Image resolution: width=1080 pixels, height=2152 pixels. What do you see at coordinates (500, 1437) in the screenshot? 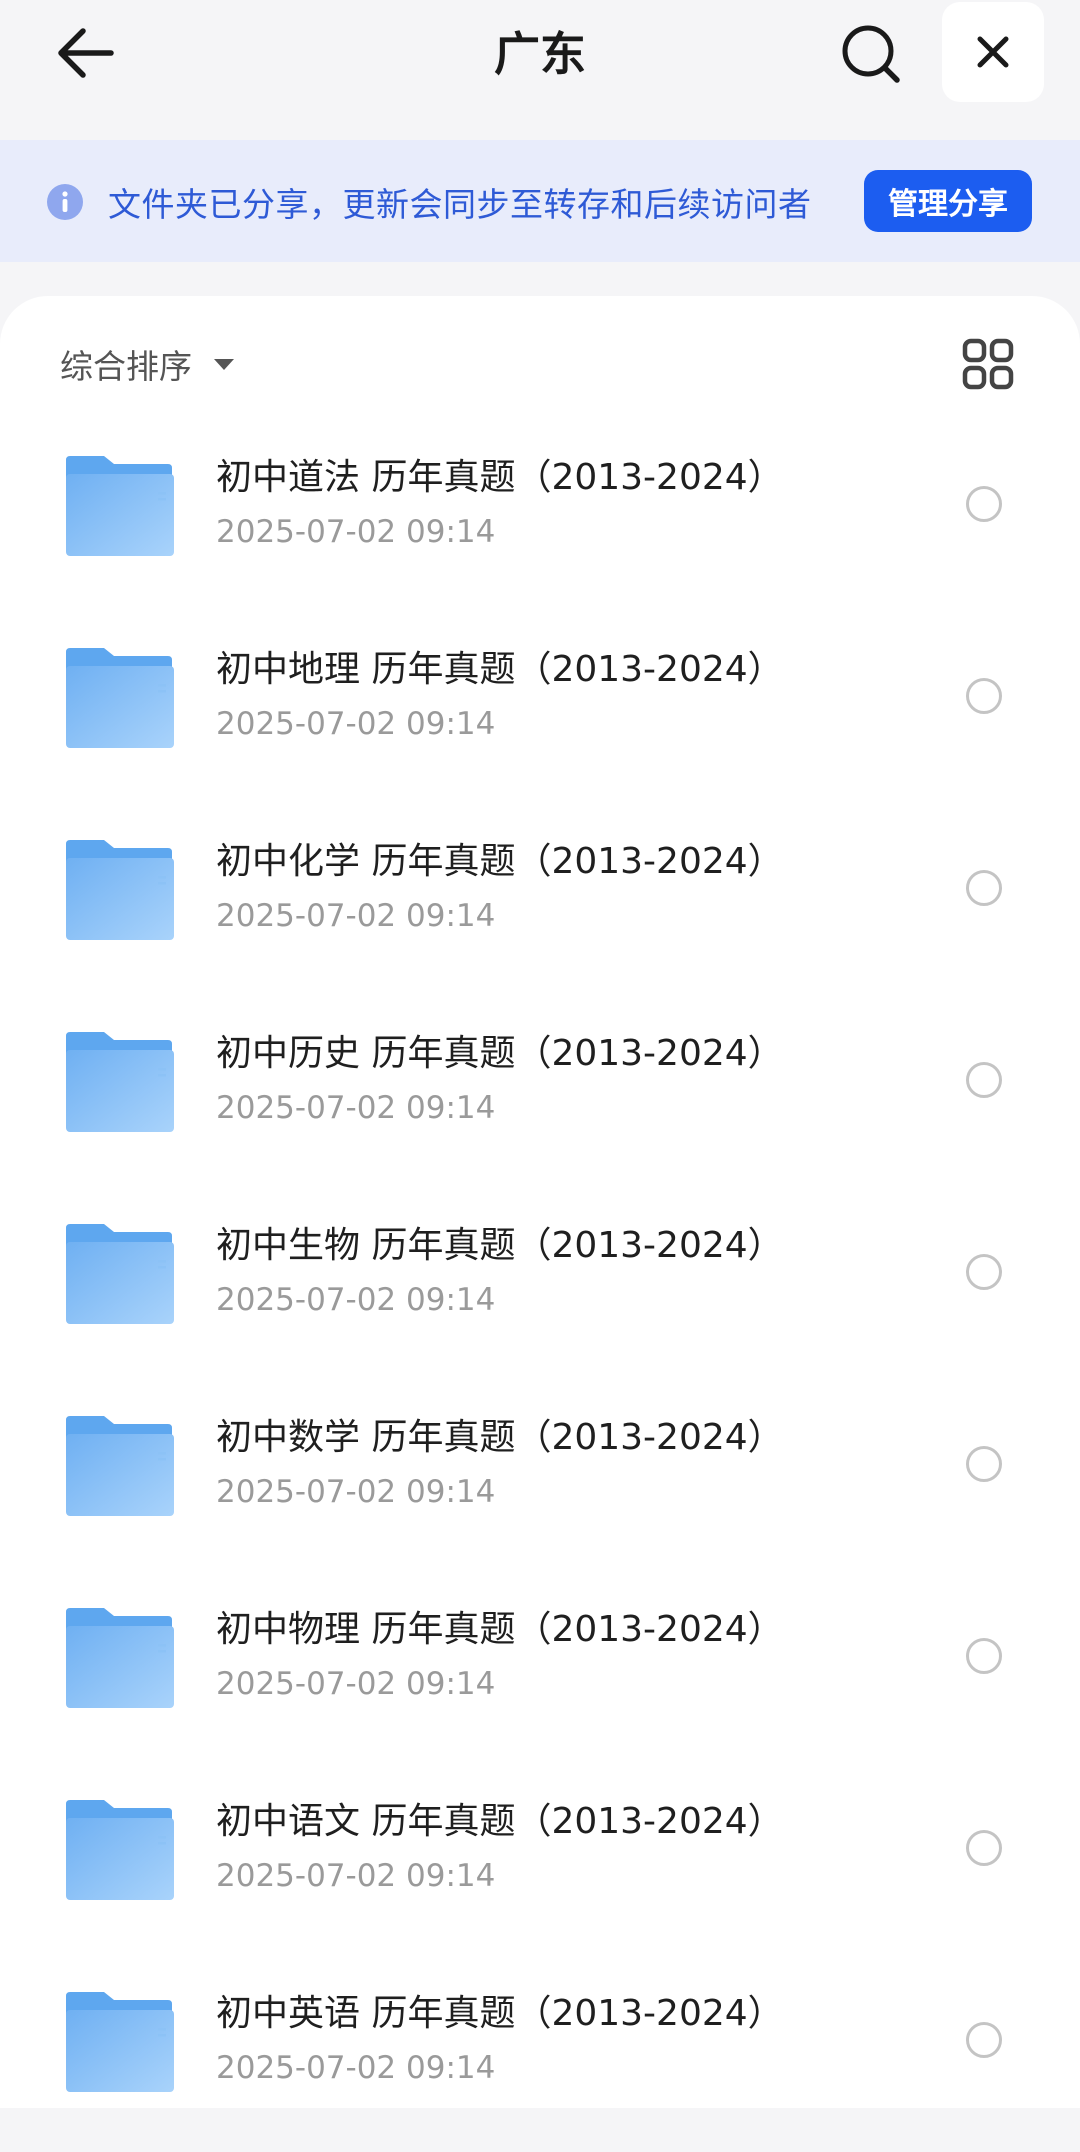
I see `folder-name: 初中数学 历年真题（2013-2024）` at bounding box center [500, 1437].